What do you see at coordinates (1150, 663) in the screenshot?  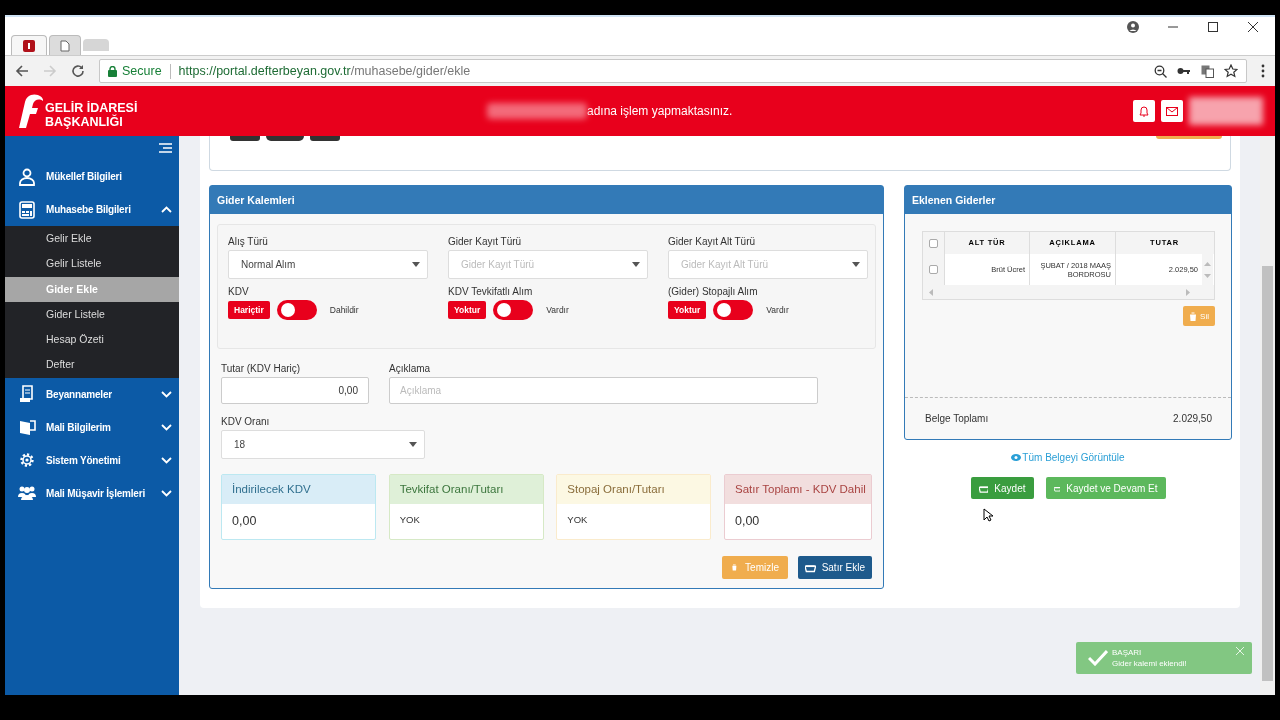 I see `toast-message: Gider kalemi eklendi!` at bounding box center [1150, 663].